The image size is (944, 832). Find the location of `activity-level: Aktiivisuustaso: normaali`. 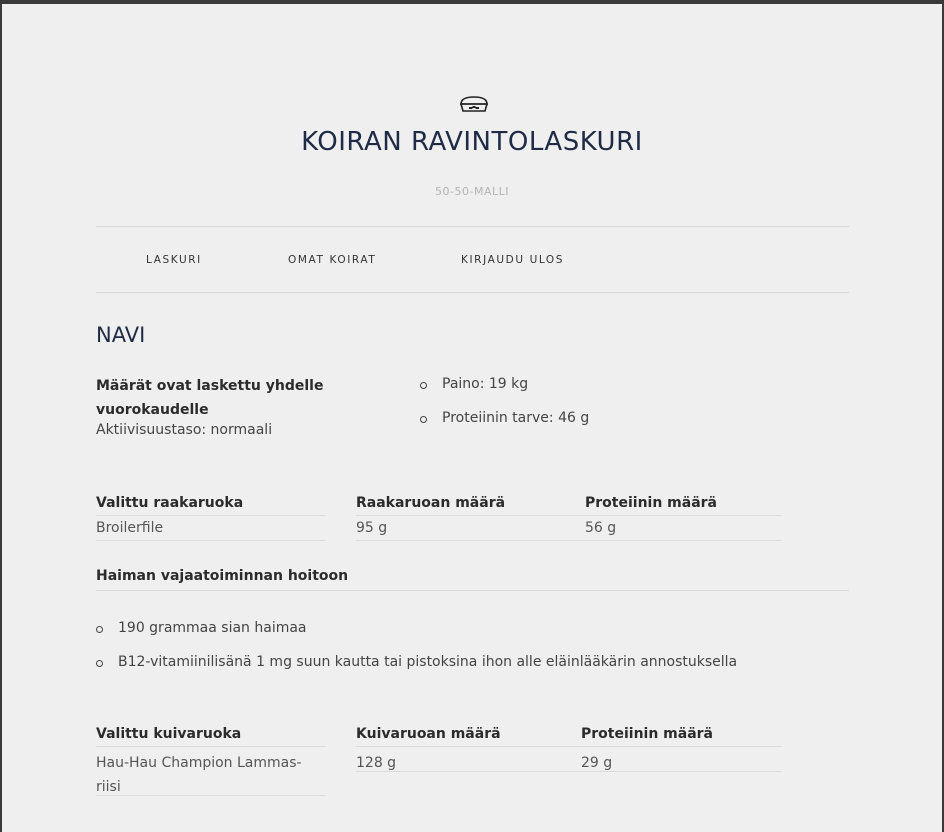

activity-level: Aktiivisuustaso: normaali is located at coordinates (184, 430).